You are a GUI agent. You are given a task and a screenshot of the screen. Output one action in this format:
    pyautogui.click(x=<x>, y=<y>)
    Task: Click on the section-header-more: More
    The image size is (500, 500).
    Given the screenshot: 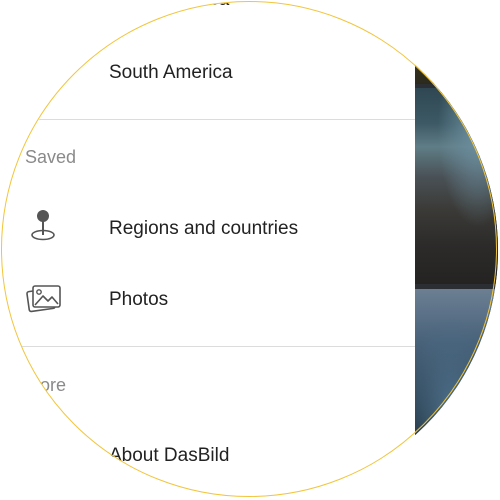 What is the action you would take?
    pyautogui.click(x=46, y=385)
    